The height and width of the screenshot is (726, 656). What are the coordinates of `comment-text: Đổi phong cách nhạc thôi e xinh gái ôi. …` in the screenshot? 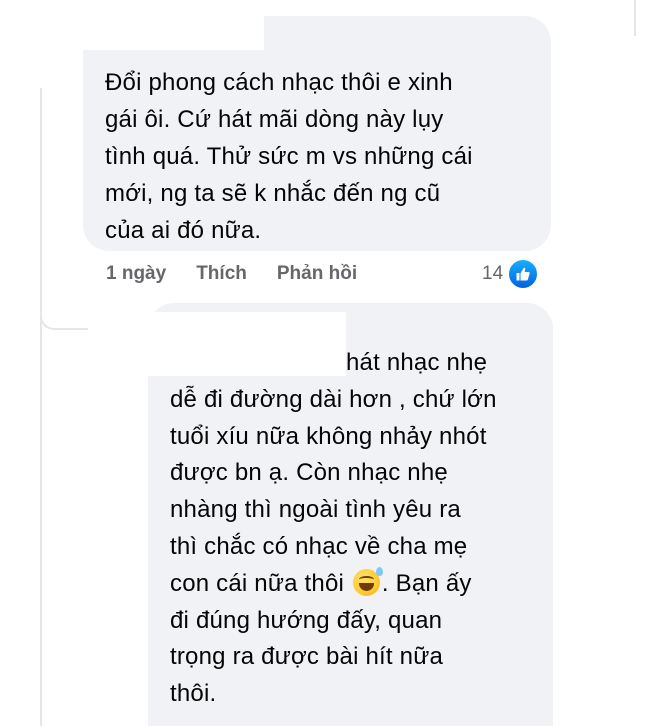 It's located at (289, 156).